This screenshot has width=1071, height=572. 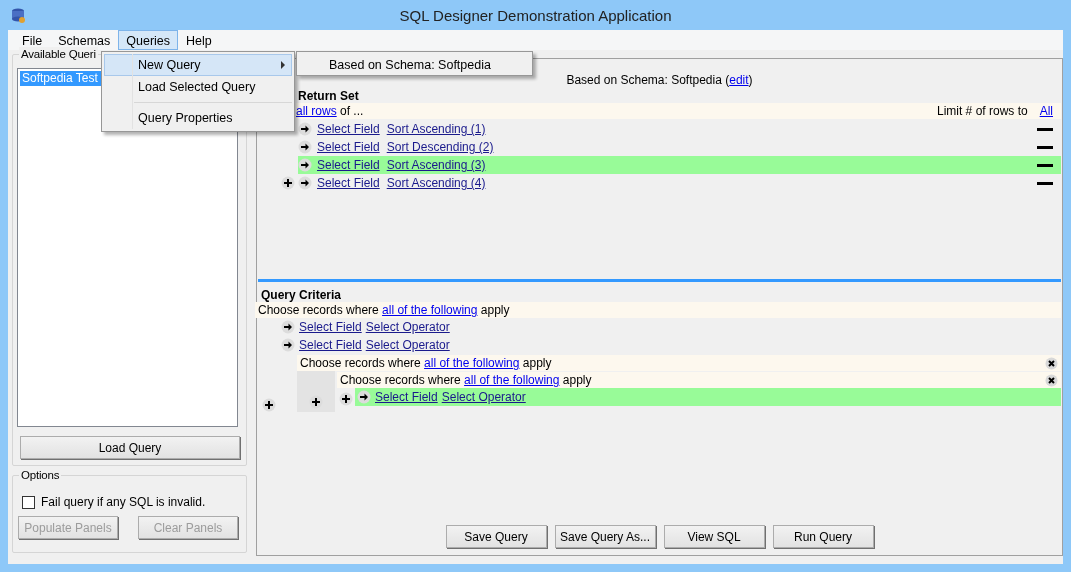 I want to click on window-title: SQL Designer Demonstration Application, so click(x=535, y=15).